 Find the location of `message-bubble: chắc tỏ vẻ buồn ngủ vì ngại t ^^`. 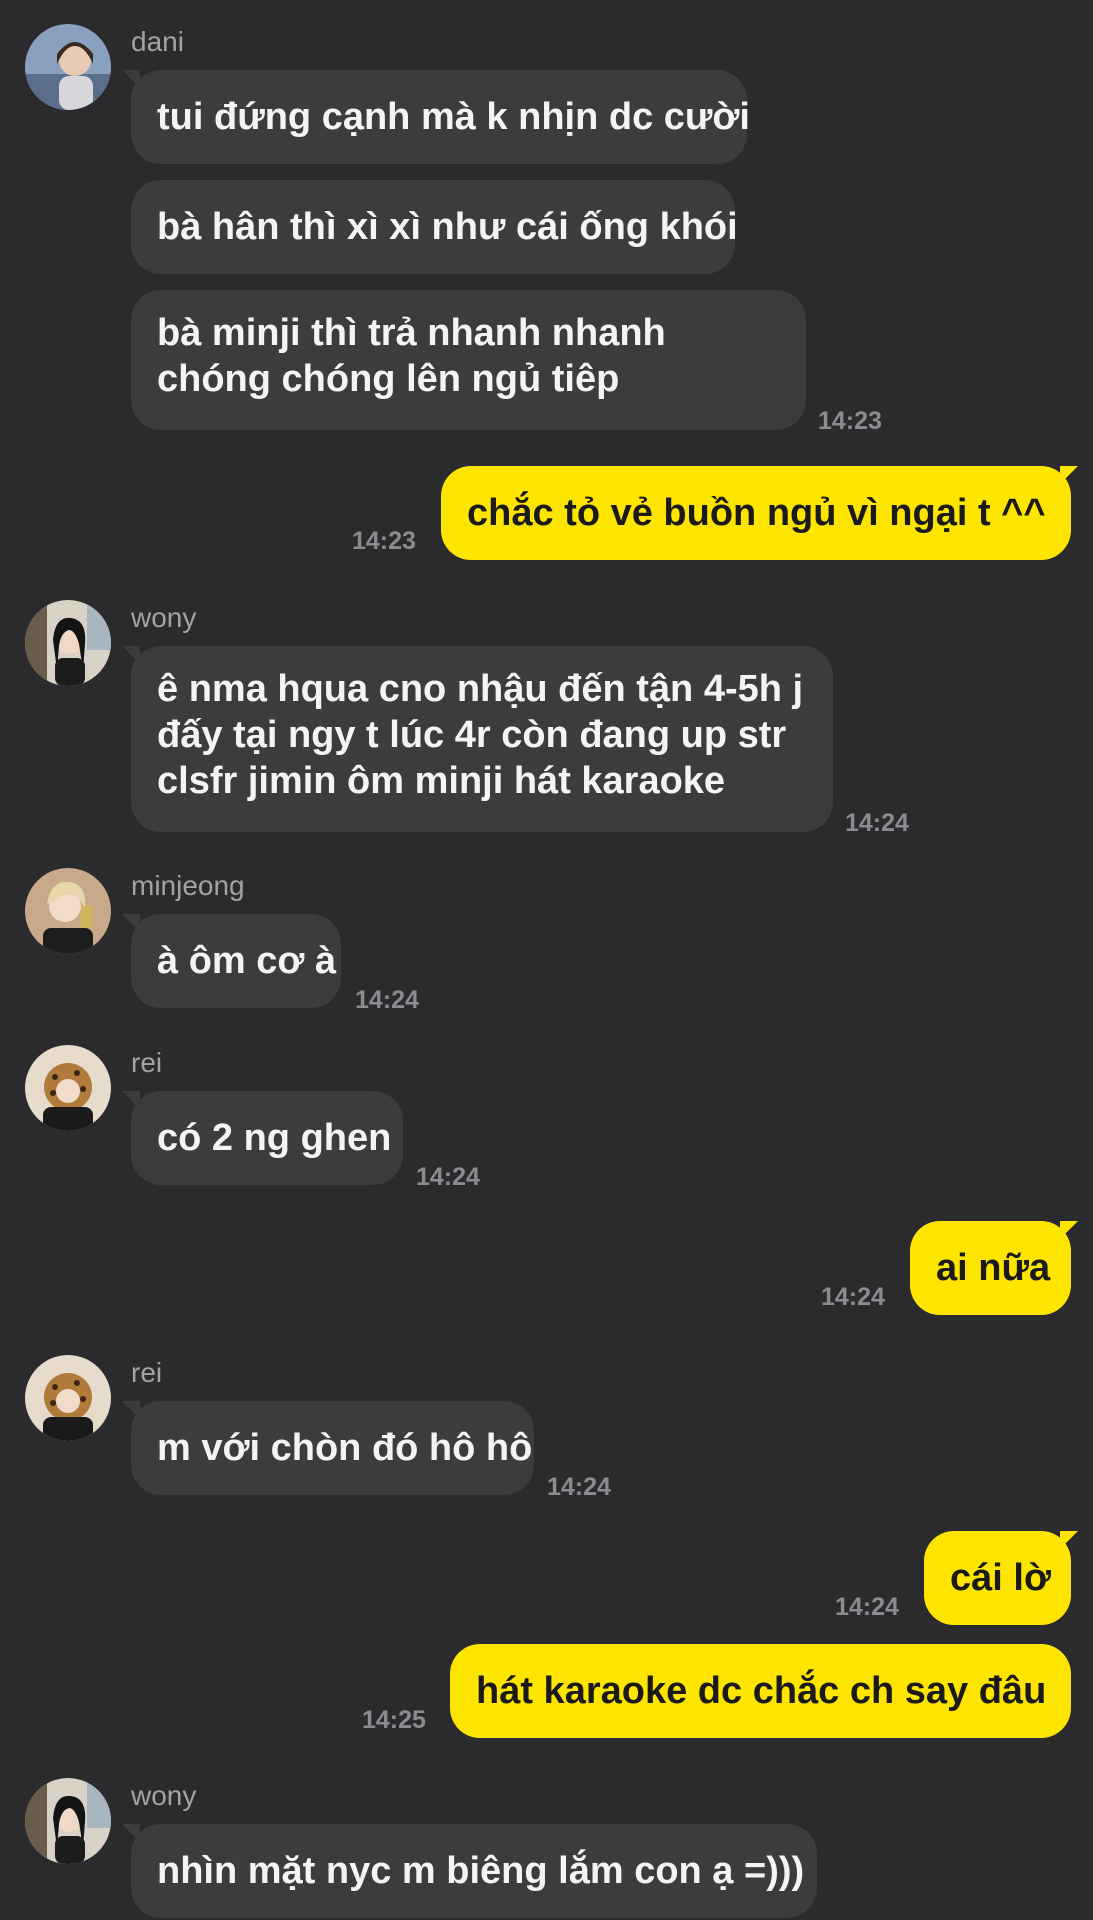

message-bubble: chắc tỏ vẻ buồn ngủ vì ngại t ^^ is located at coordinates (756, 513).